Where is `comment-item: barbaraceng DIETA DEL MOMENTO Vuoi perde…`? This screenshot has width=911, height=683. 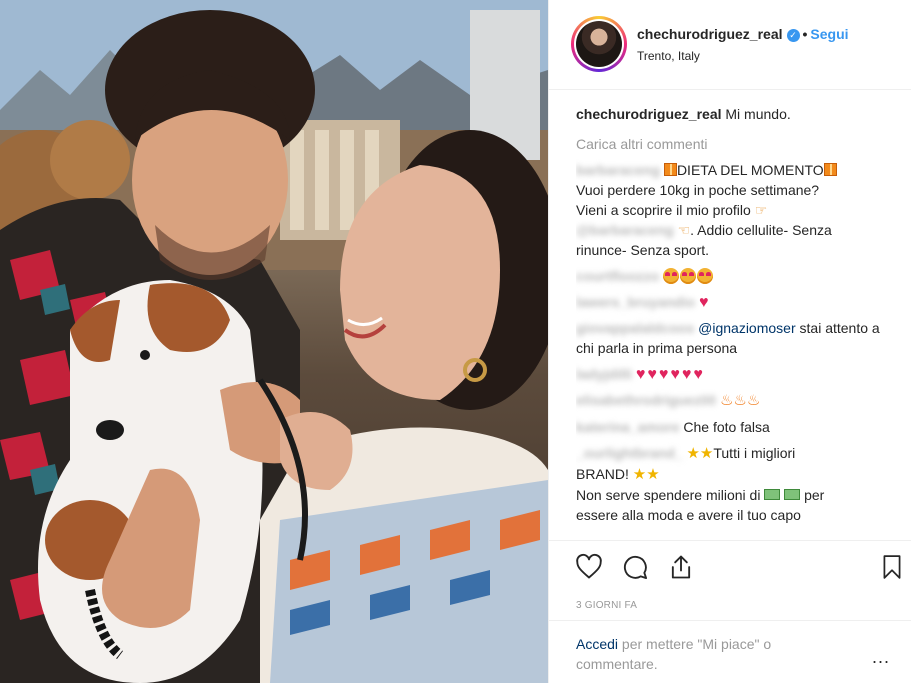
comment-item: barbaraceng DIETA DEL MOMENTO Vuoi perde… is located at coordinates (733, 210).